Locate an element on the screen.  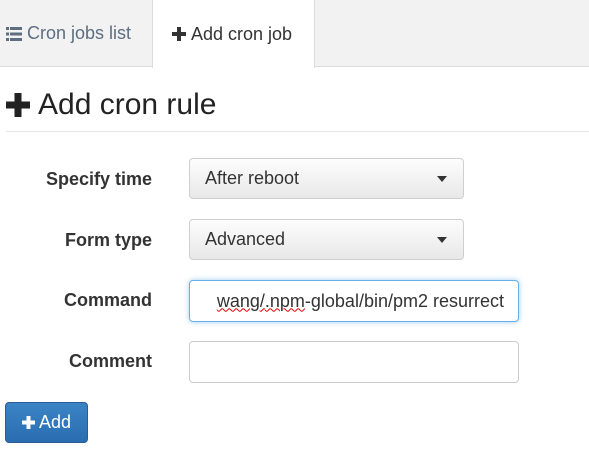
tab-bar: Cron jobs list Add cron job is located at coordinates (294, 34).